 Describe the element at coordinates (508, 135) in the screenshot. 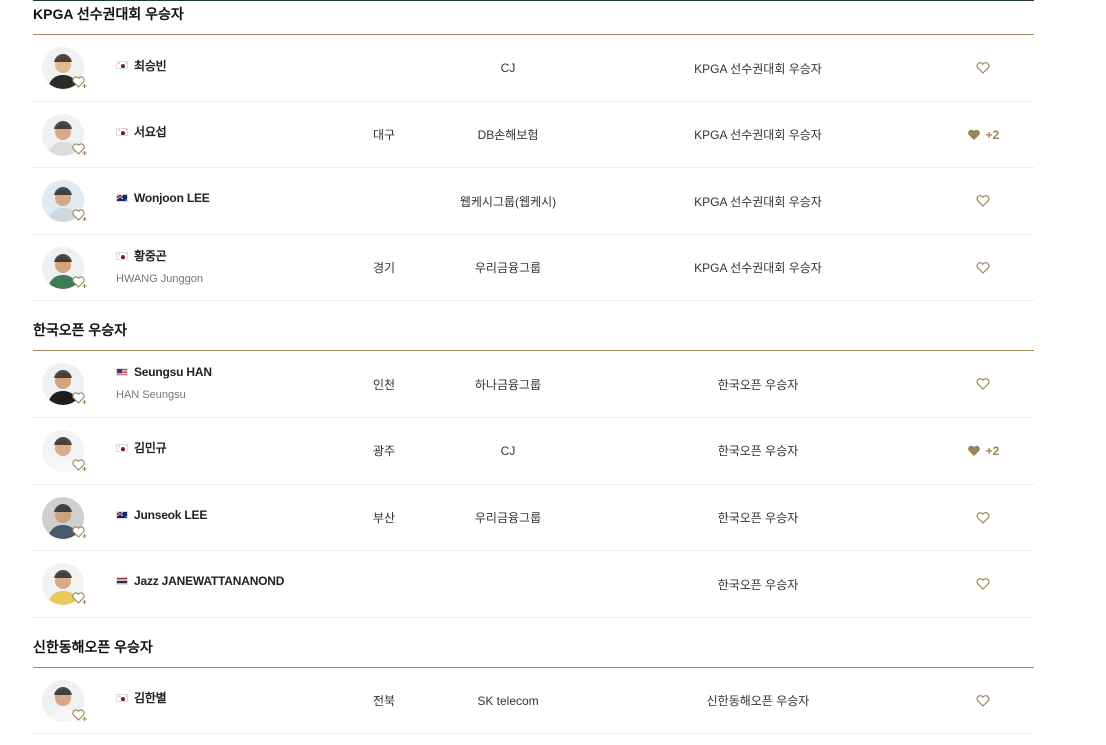

I see `player-sponsor: DB손해보험` at that location.